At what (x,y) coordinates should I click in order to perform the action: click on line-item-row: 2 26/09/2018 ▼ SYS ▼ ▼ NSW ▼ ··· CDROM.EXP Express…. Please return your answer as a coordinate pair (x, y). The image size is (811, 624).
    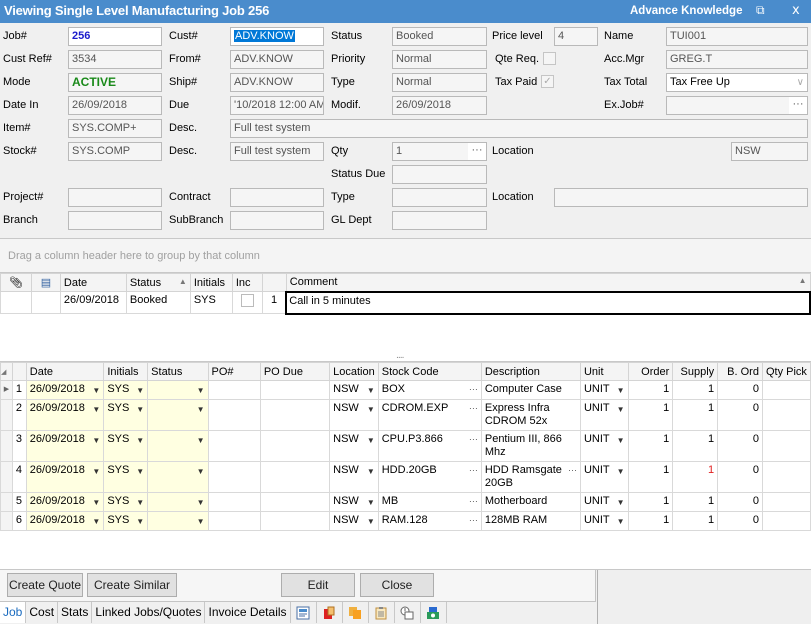
    Looking at the image, I should click on (405, 415).